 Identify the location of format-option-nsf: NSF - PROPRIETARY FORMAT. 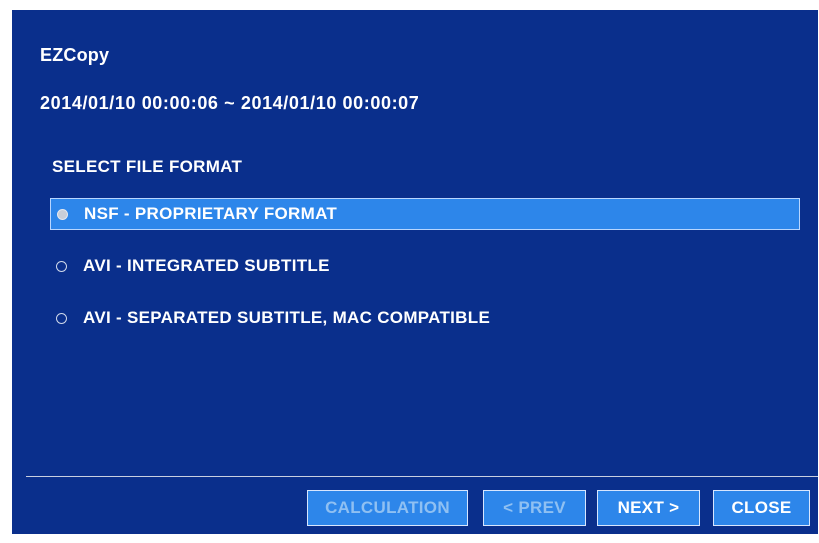
(425, 214).